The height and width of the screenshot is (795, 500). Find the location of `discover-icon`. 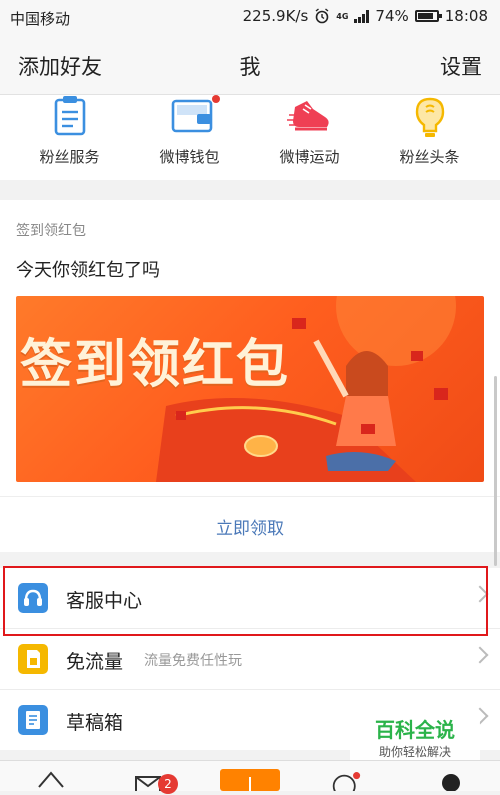

discover-icon is located at coordinates (346, 783).